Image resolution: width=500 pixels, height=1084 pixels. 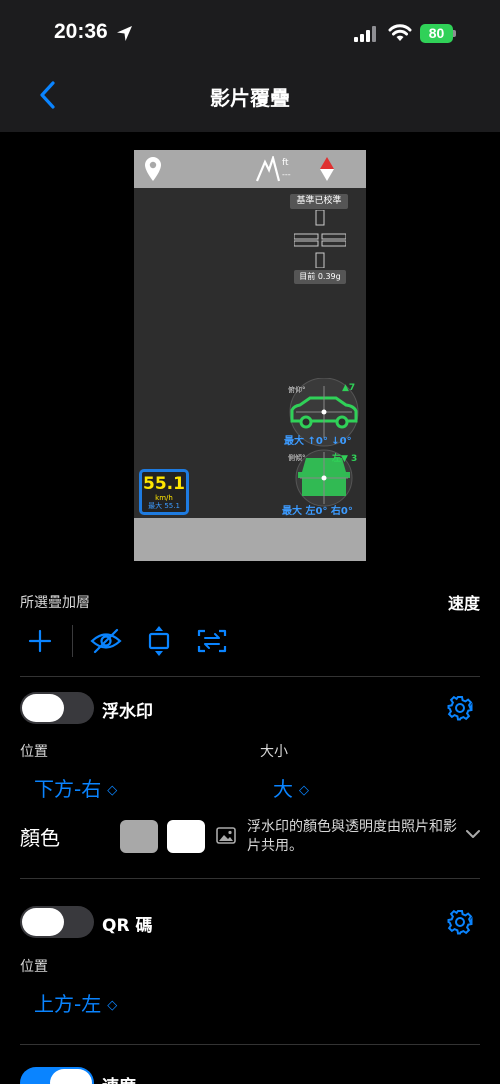 I want to click on speed-widget: 55.1 km/h 最大 55.1, so click(x=164, y=492).